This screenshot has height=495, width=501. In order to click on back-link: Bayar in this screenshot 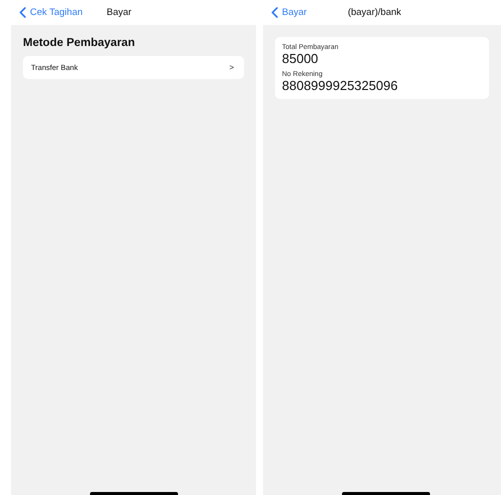, I will do `click(289, 12)`.